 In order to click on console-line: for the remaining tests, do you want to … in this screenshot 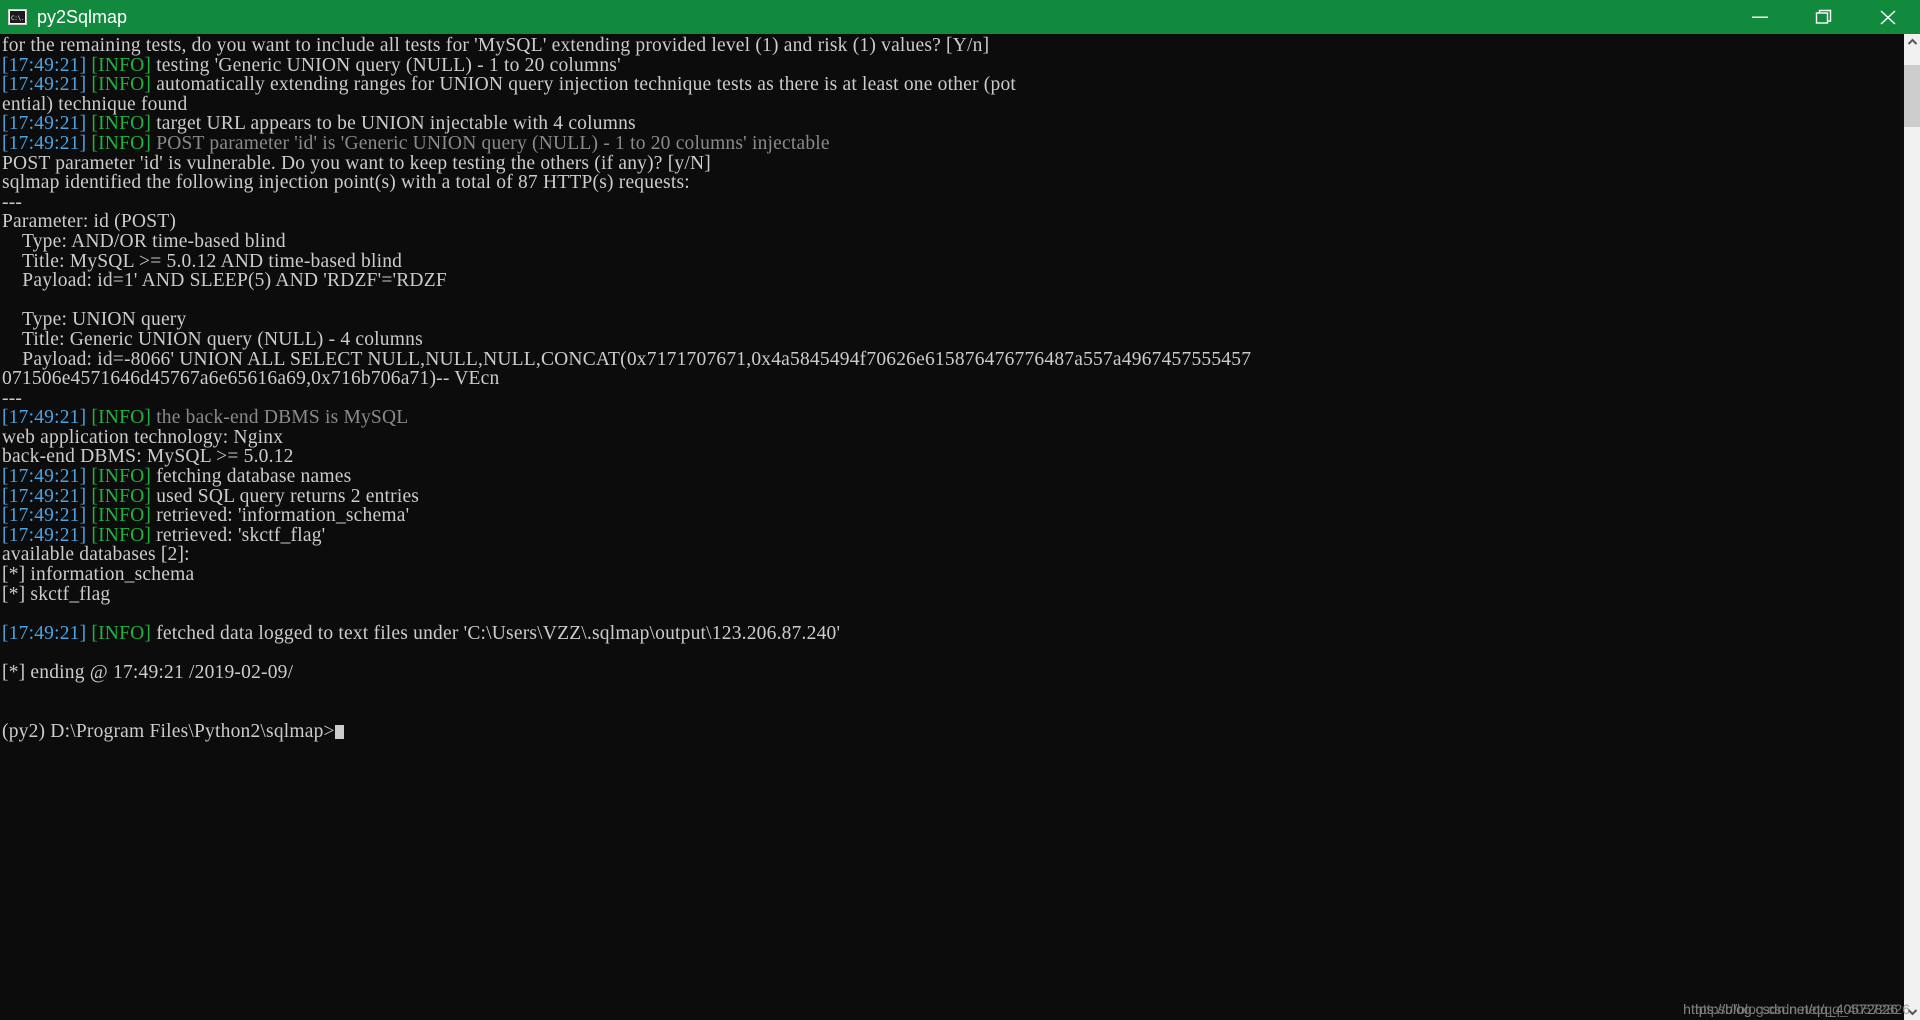, I will do `click(952, 46)`.